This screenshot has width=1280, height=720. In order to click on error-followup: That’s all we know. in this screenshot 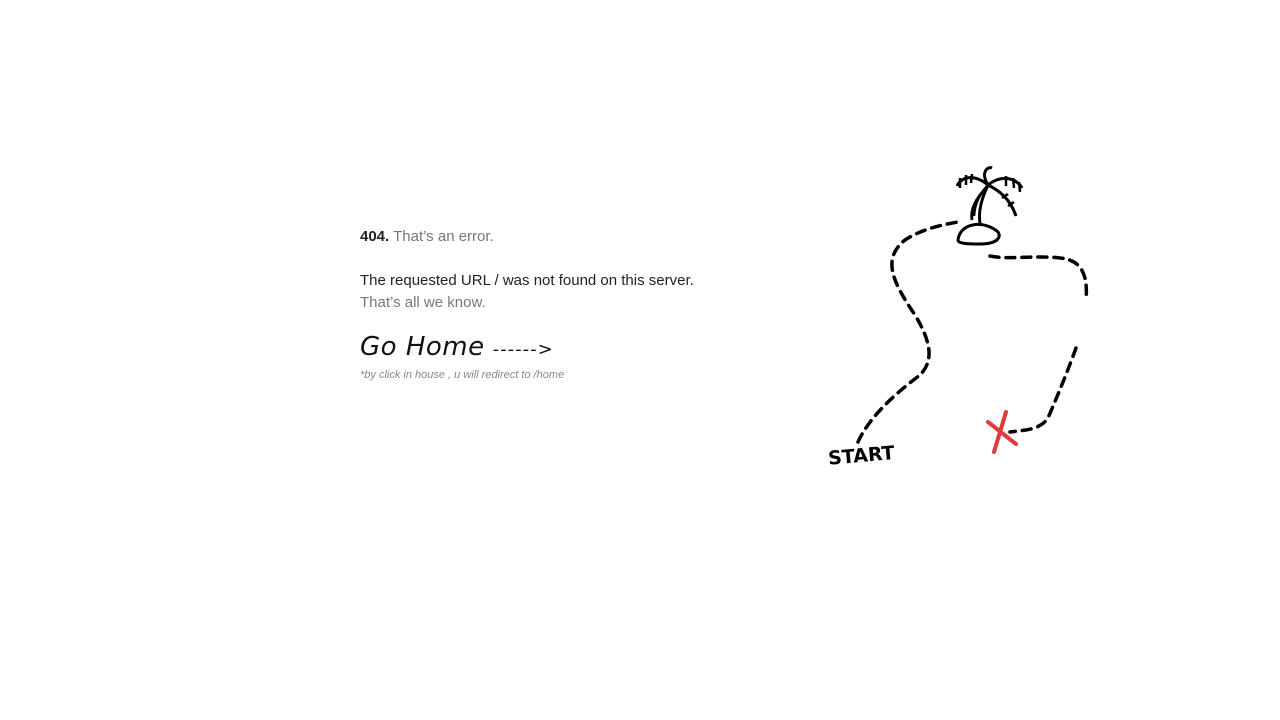, I will do `click(423, 302)`.